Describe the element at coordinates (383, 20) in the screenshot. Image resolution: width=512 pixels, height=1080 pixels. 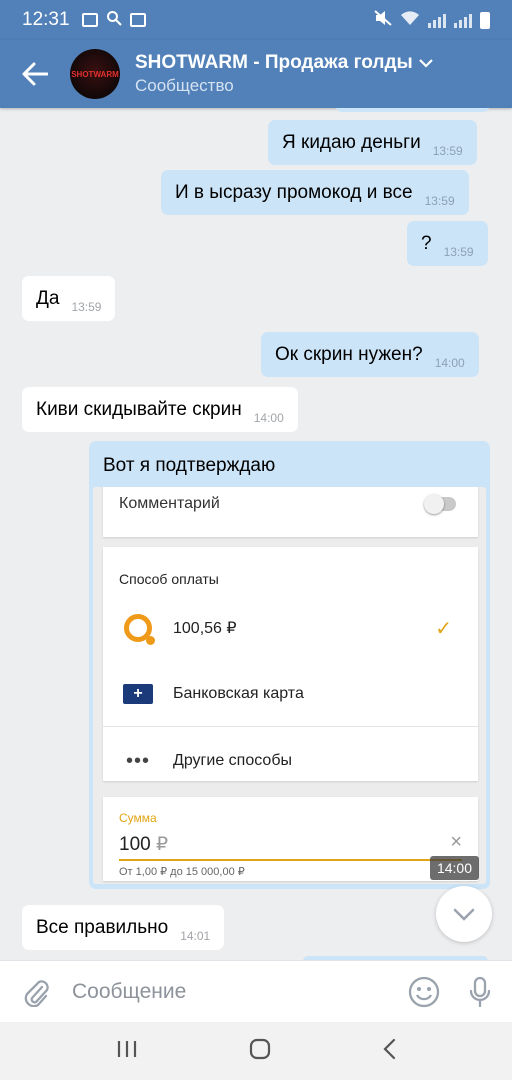
I see `mute-icon` at that location.